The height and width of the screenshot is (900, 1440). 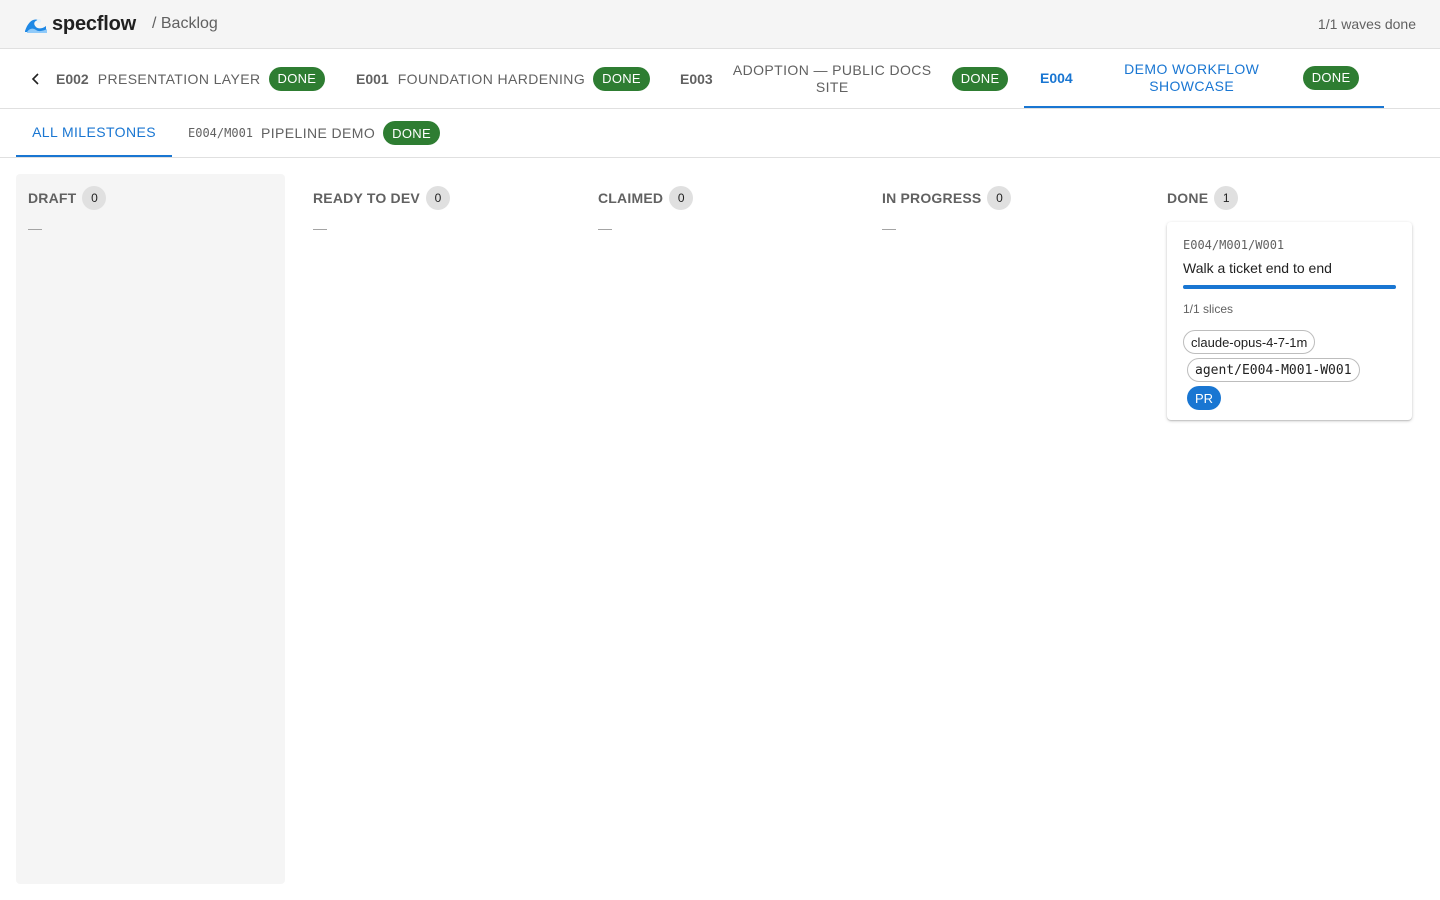 What do you see at coordinates (932, 198) in the screenshot?
I see `column-title: IN PROGRESS` at bounding box center [932, 198].